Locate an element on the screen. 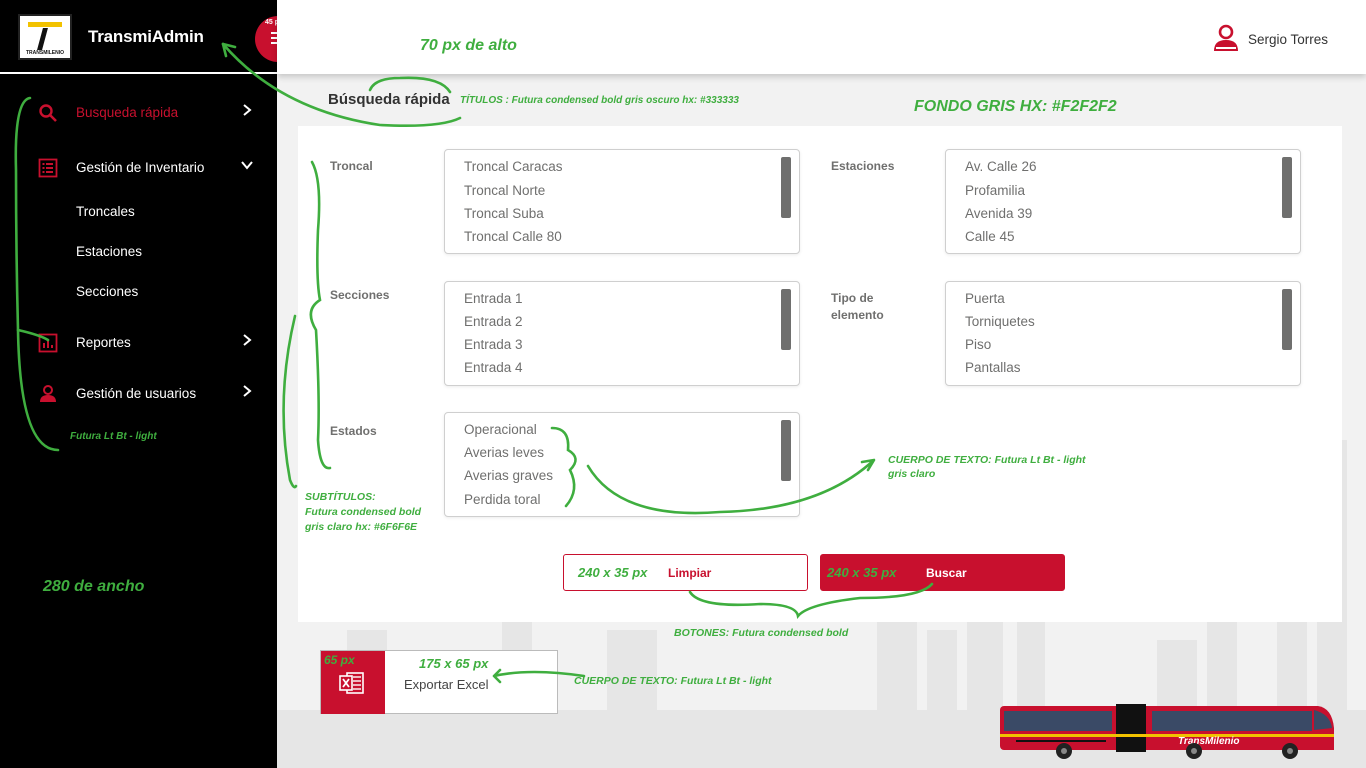 The image size is (1366, 768). list-option: Entrada 4 is located at coordinates (493, 367).